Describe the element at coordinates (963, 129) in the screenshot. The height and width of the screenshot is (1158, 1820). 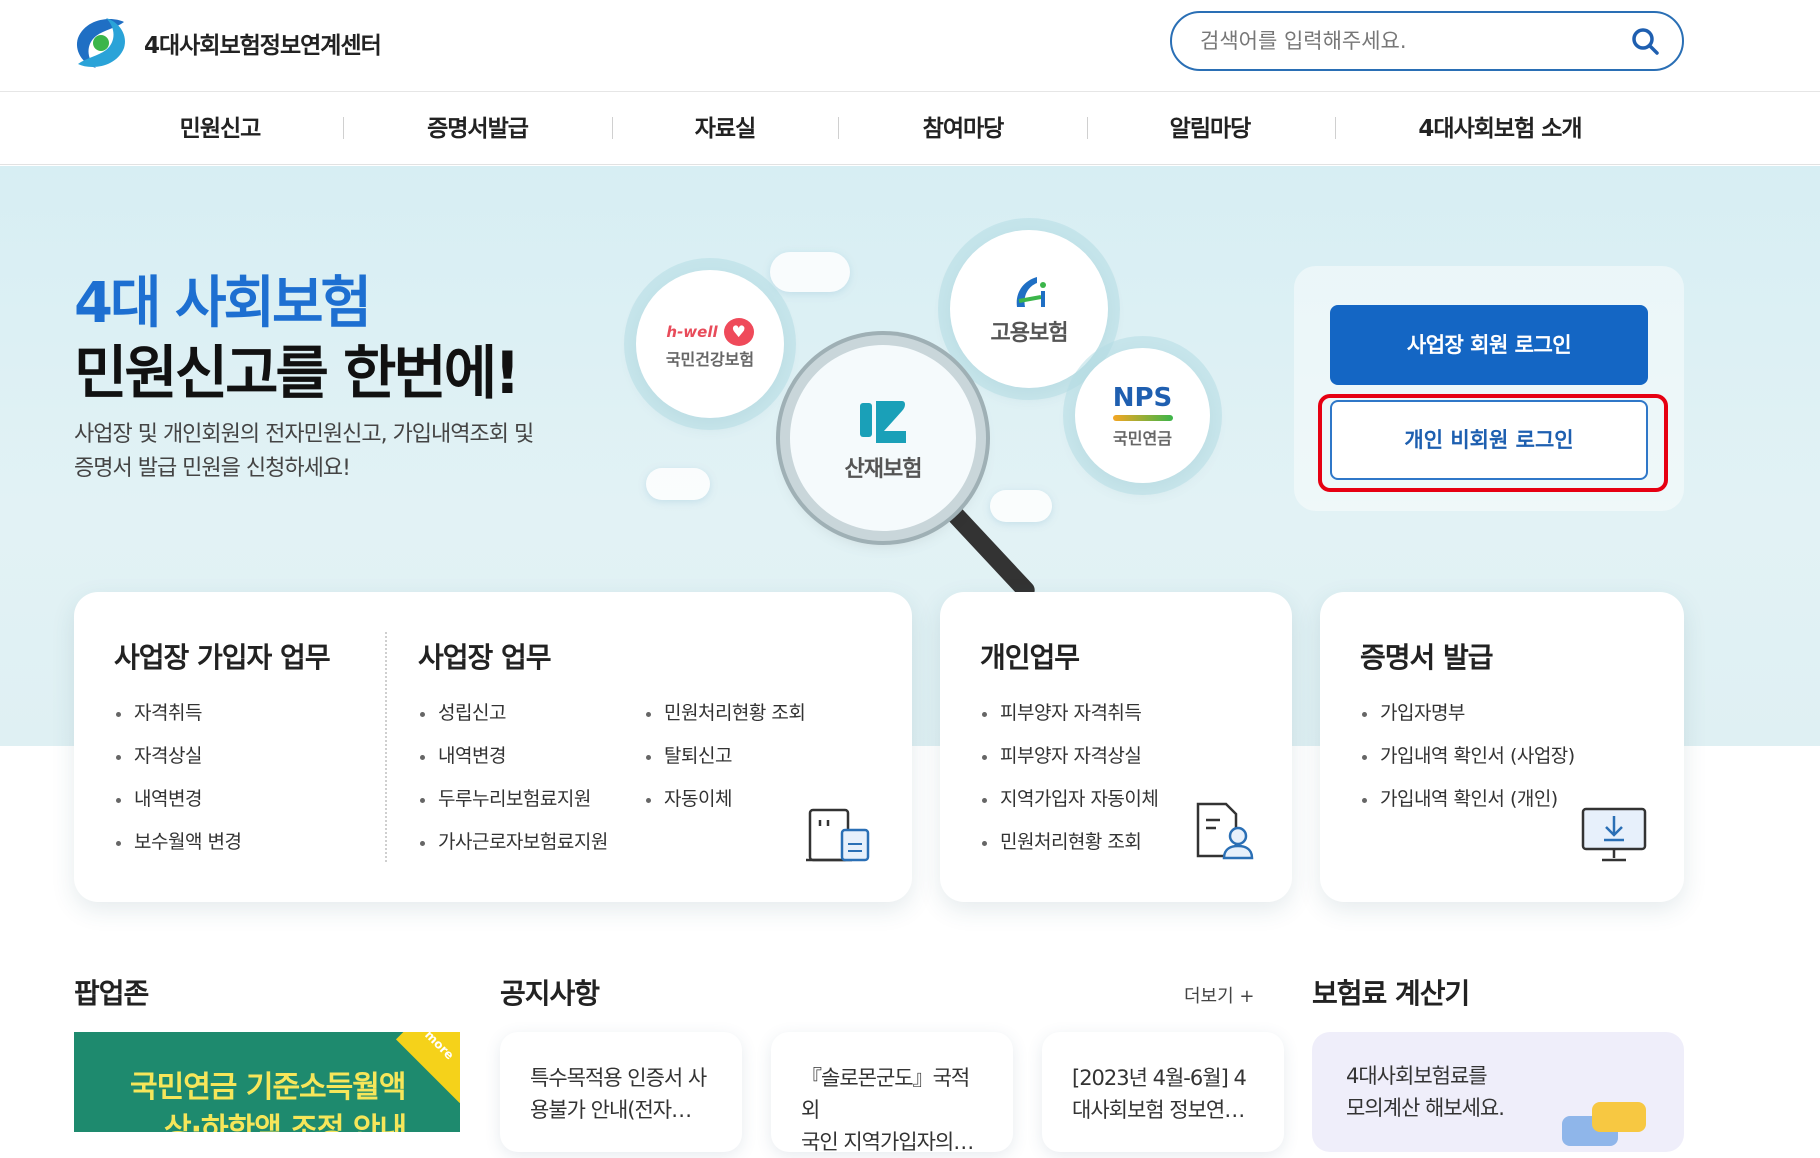
I see `nav-item-participation: 참여마당` at that location.